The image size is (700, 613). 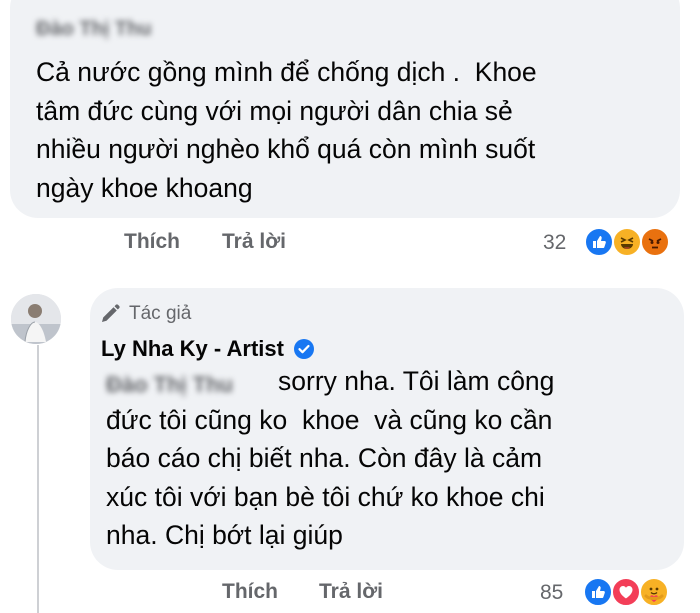 What do you see at coordinates (655, 242) in the screenshot?
I see `angry-icon` at bounding box center [655, 242].